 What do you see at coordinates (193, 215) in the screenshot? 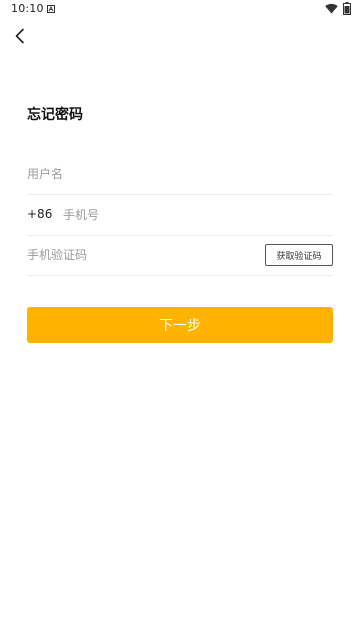
I see `phone-input` at bounding box center [193, 215].